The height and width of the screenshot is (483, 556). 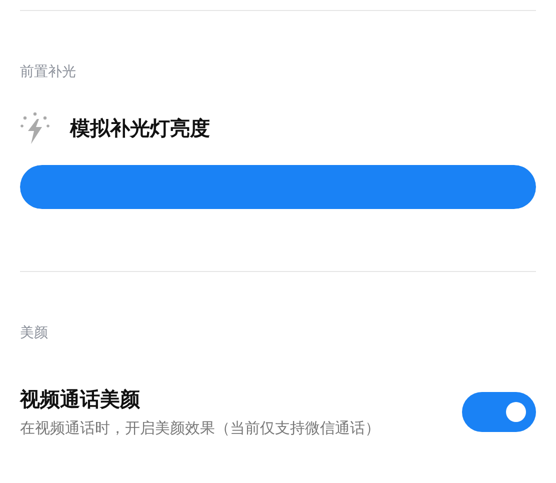 I want to click on slider-label: 模拟补光灯亮度, so click(x=140, y=128).